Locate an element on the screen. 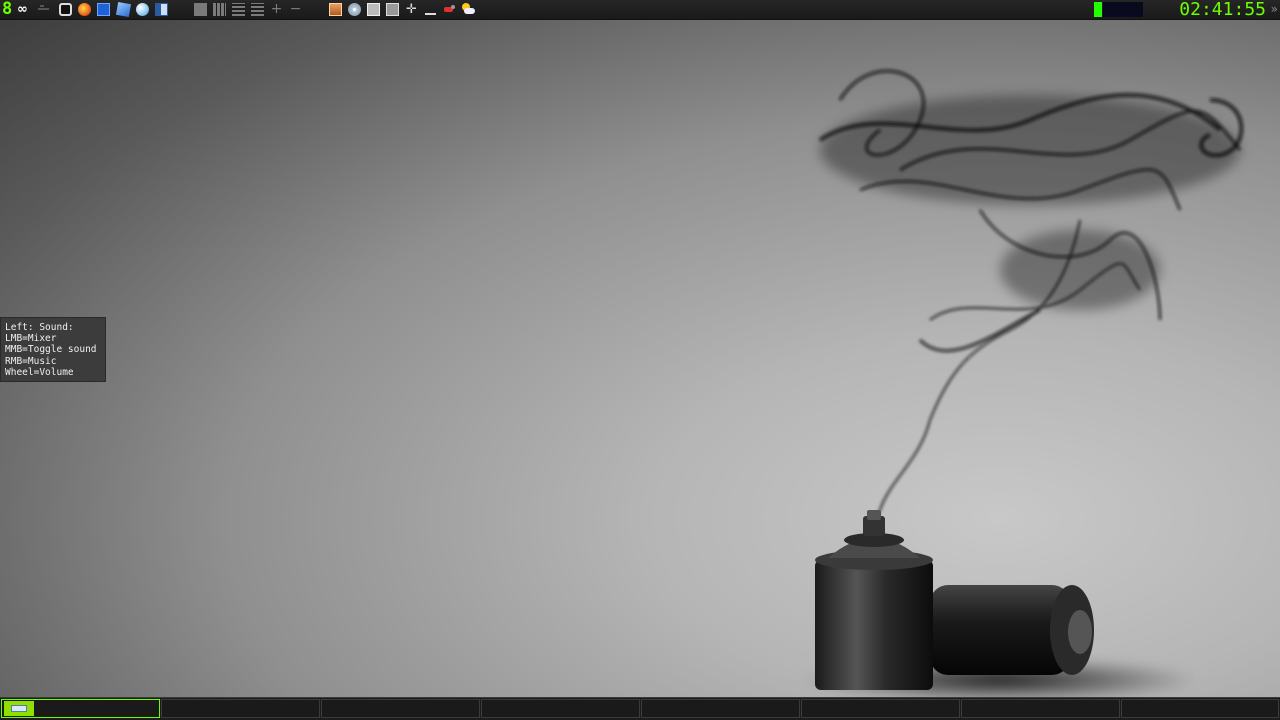  network-icon is located at coordinates (449, 9).